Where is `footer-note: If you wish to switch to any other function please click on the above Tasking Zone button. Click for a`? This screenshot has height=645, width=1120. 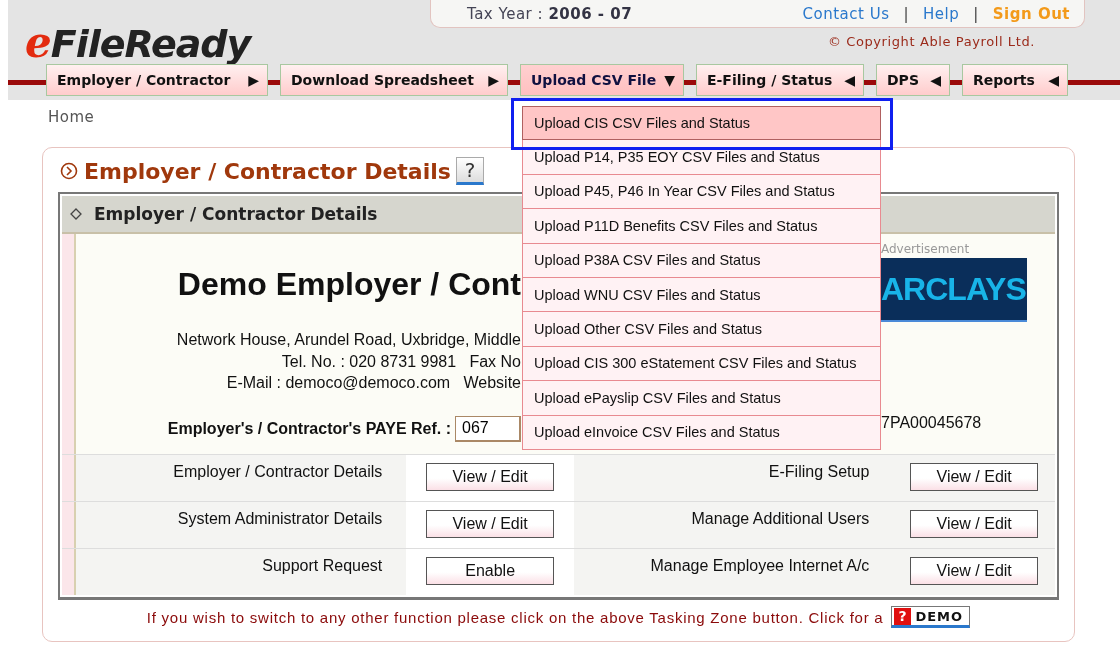
footer-note: If you wish to switch to any other function please click on the above Tasking Zone button. Click for a is located at coordinates (515, 617).